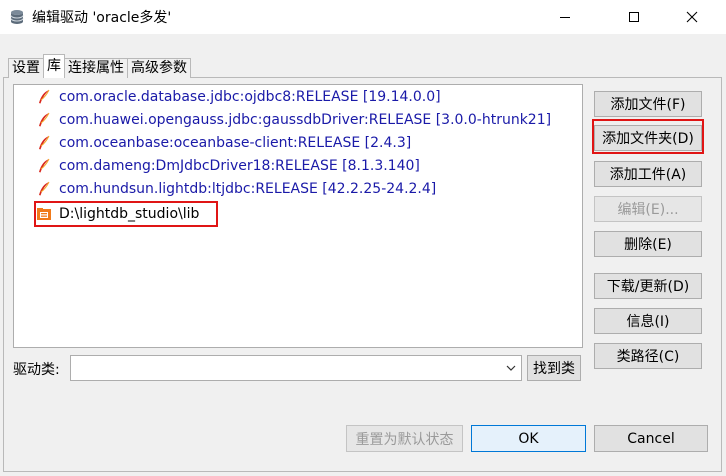 This screenshot has height=476, width=726. I want to click on info-button: 信息(I), so click(648, 321).